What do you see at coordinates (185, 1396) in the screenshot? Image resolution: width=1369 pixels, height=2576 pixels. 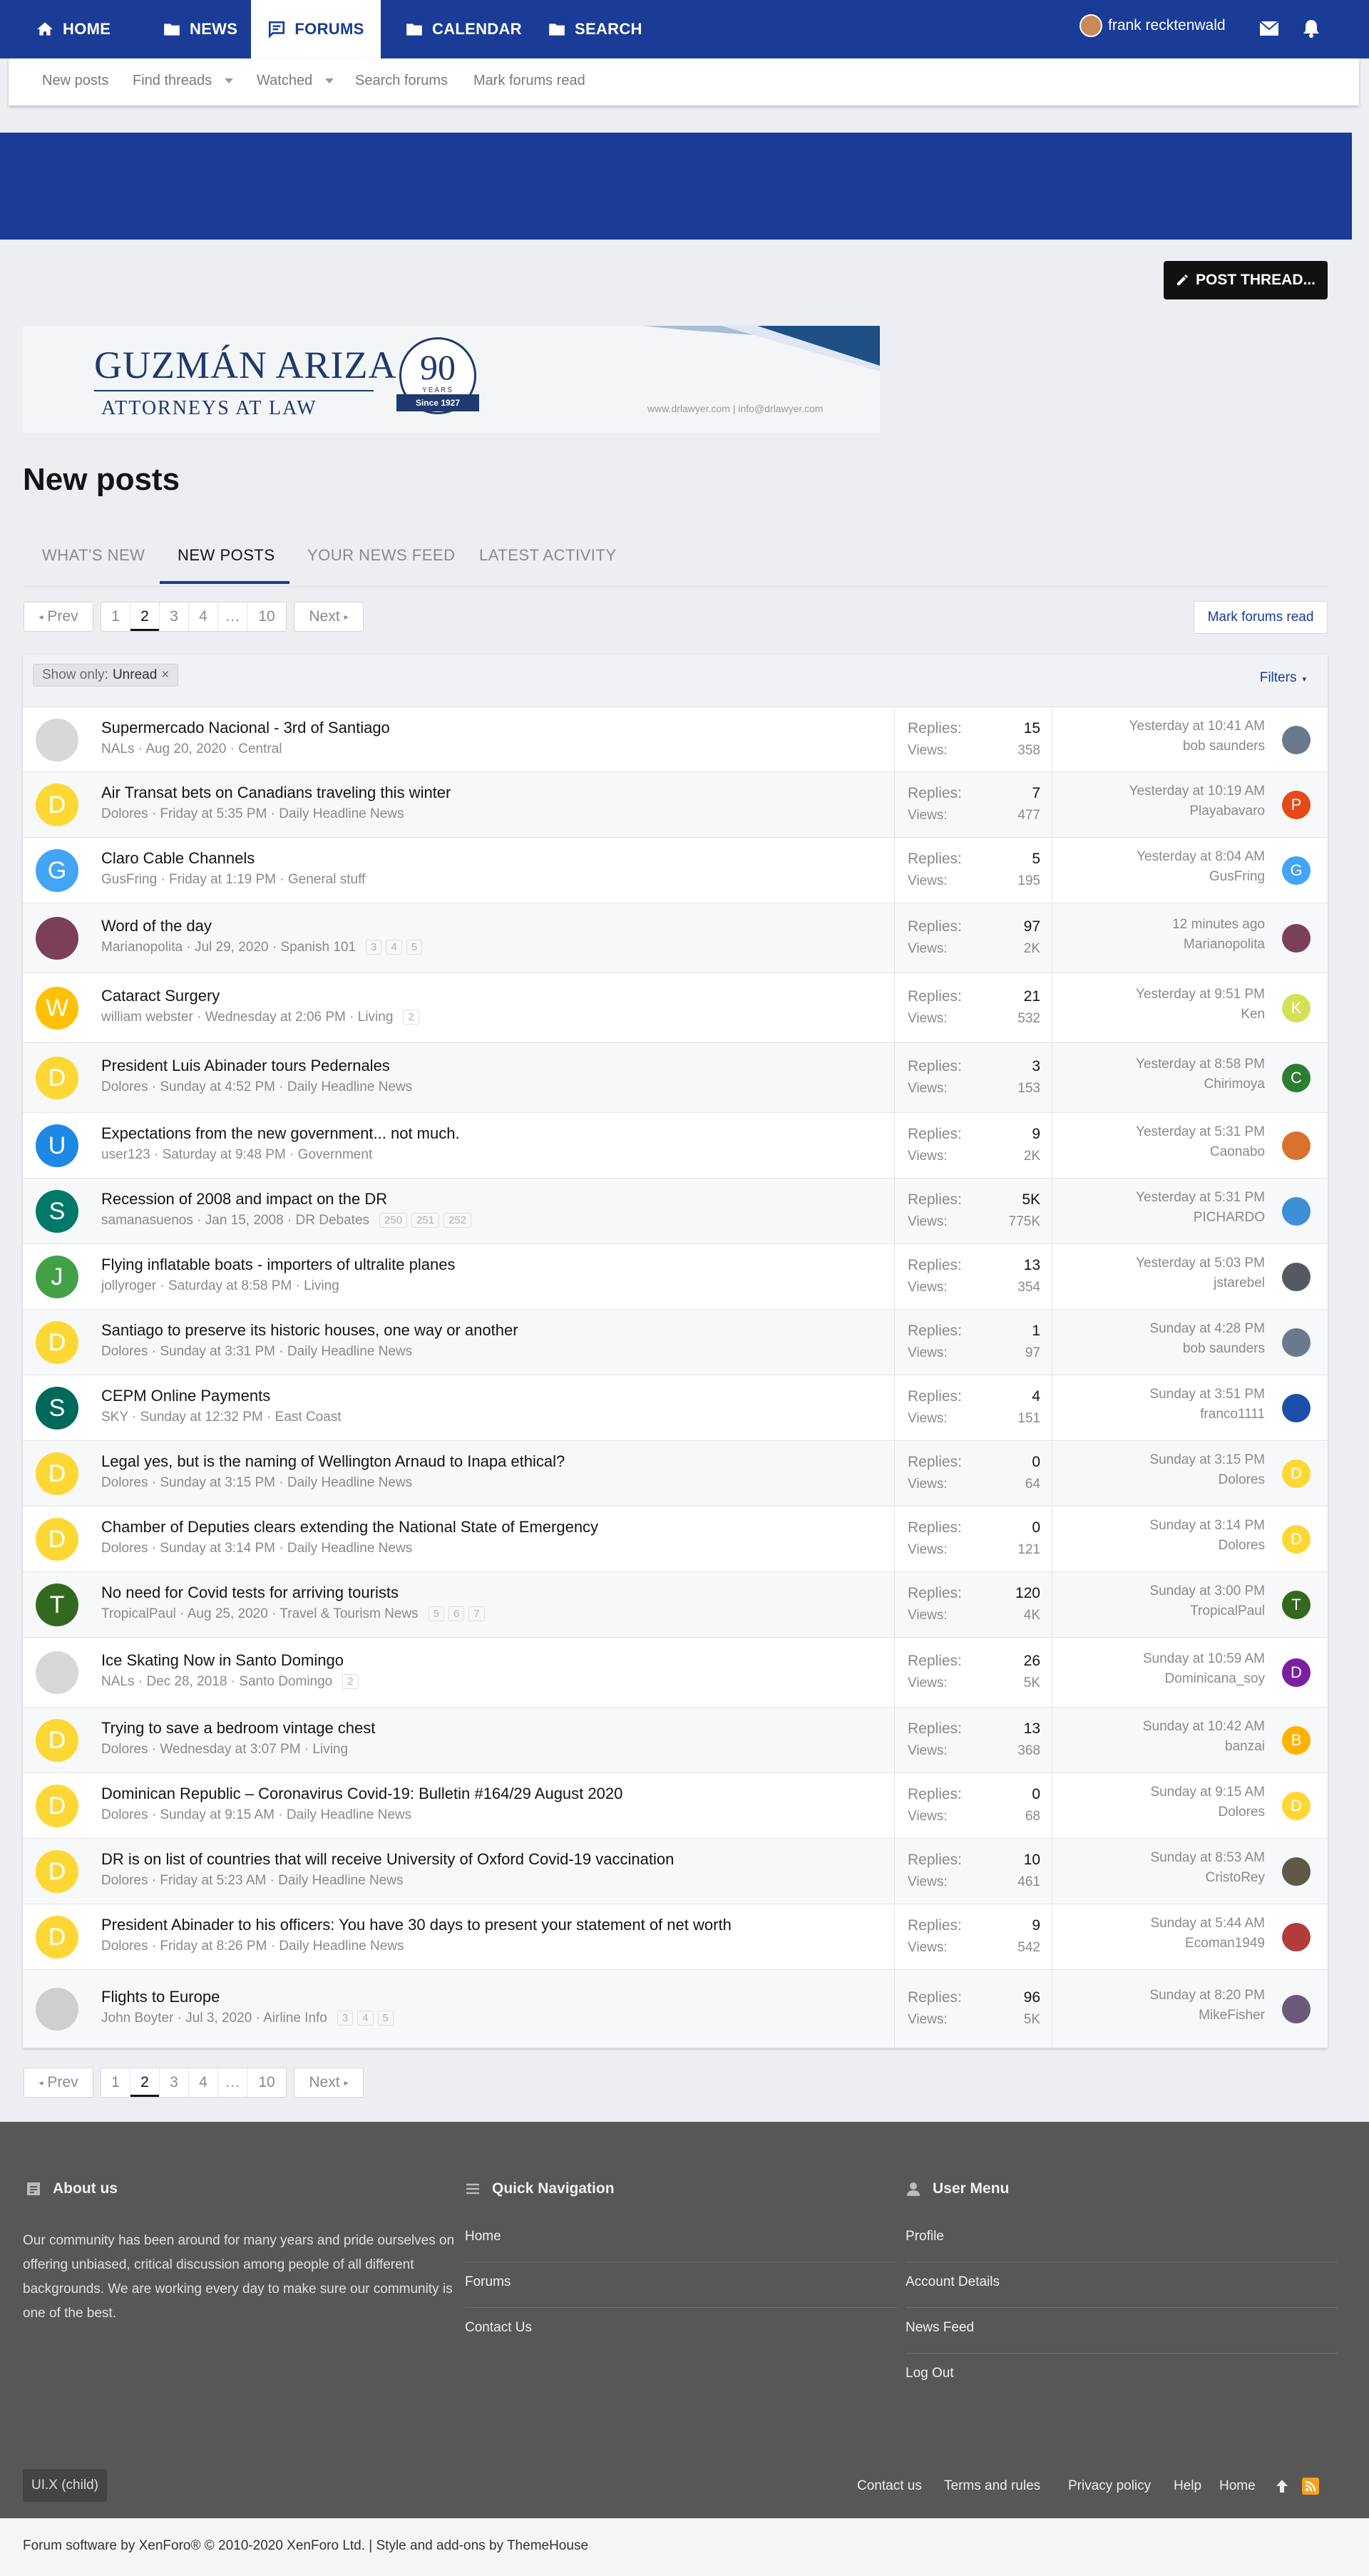 I see `thread-title: CEPM Online Payments` at bounding box center [185, 1396].